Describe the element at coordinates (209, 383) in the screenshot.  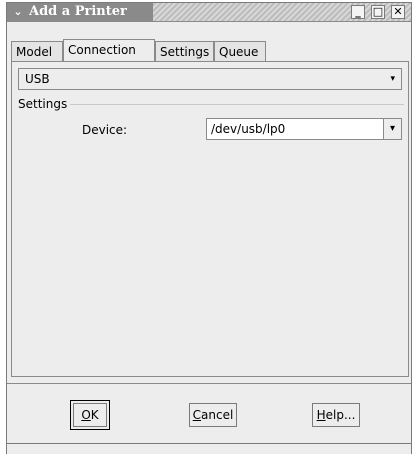
I see `button-area-divider` at that location.